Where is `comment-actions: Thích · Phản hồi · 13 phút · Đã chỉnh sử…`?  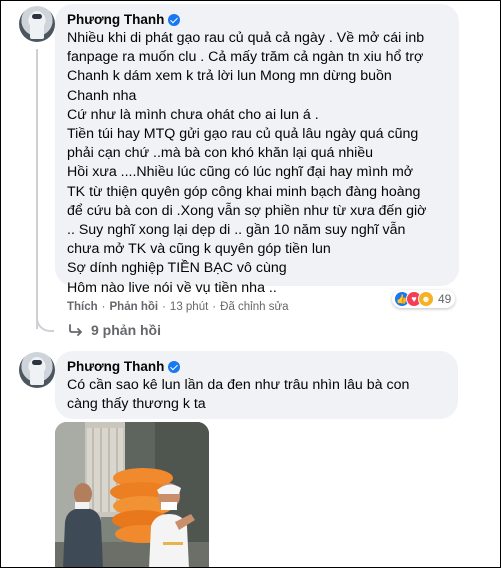 comment-actions: Thích · Phản hồi · 13 phút · Đã chỉnh sử… is located at coordinates (178, 307).